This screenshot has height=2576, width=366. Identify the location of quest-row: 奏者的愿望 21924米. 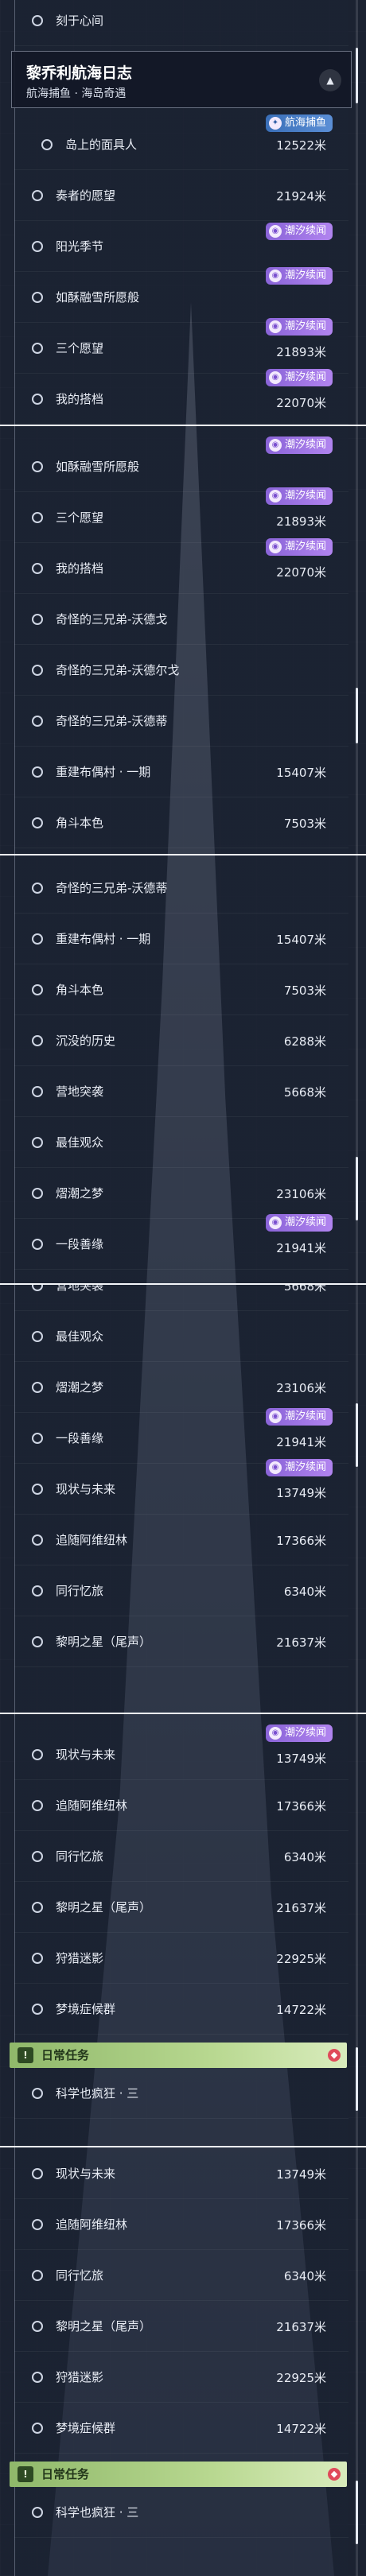
(181, 196).